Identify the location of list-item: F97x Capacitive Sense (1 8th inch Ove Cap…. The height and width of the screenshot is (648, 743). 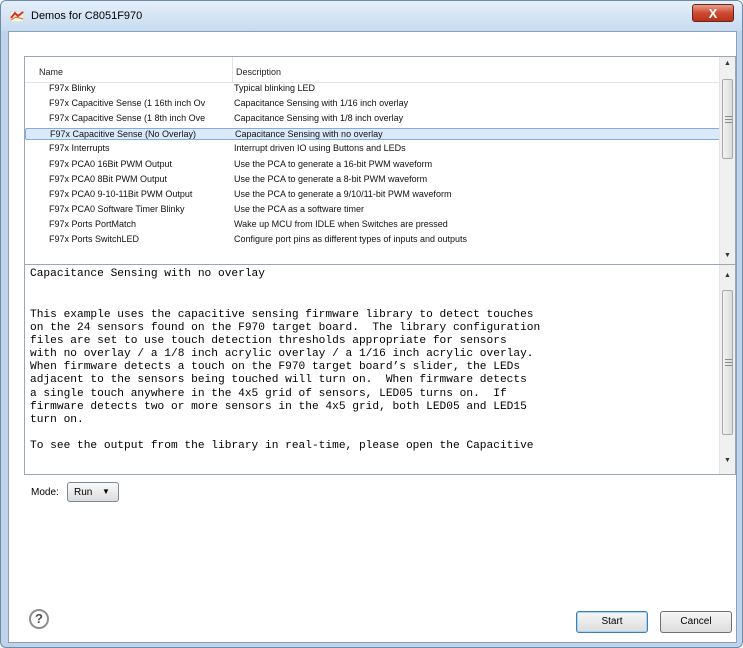
(373, 119).